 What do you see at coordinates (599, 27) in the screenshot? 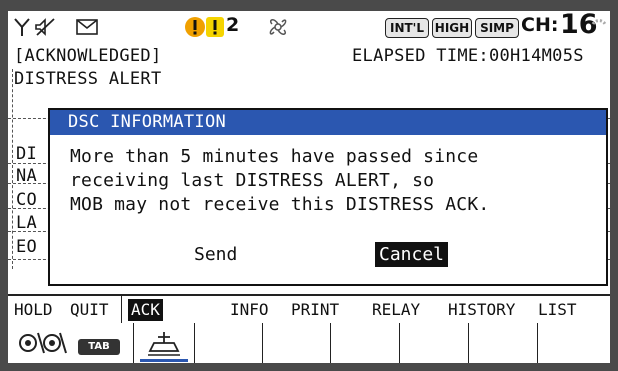
I see `busy-indicator-icon` at bounding box center [599, 27].